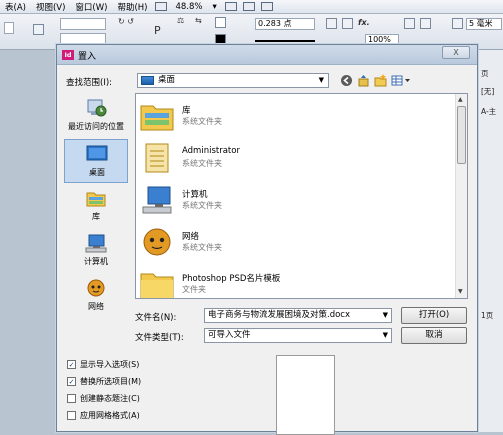 Image resolution: width=503 pixels, height=435 pixels. What do you see at coordinates (460, 99) in the screenshot?
I see `scroll-up-icon: ▲` at bounding box center [460, 99].